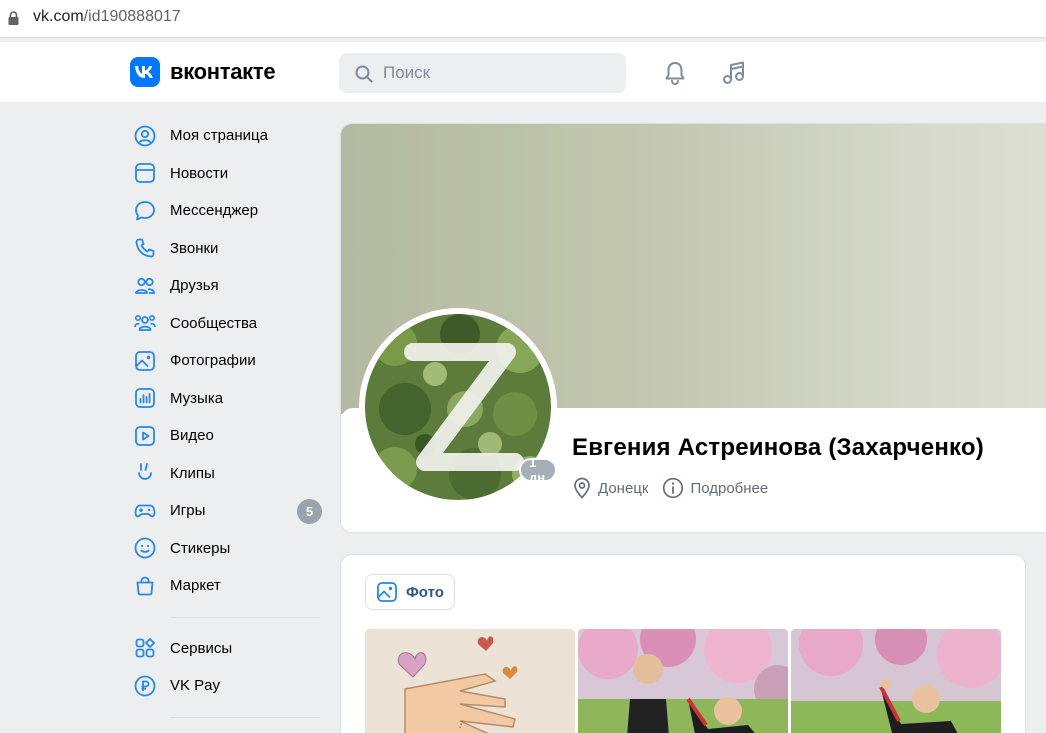 This screenshot has height=733, width=1046. What do you see at coordinates (226, 686) in the screenshot?
I see `sidebar-item-vk-pay: VK Pay` at bounding box center [226, 686].